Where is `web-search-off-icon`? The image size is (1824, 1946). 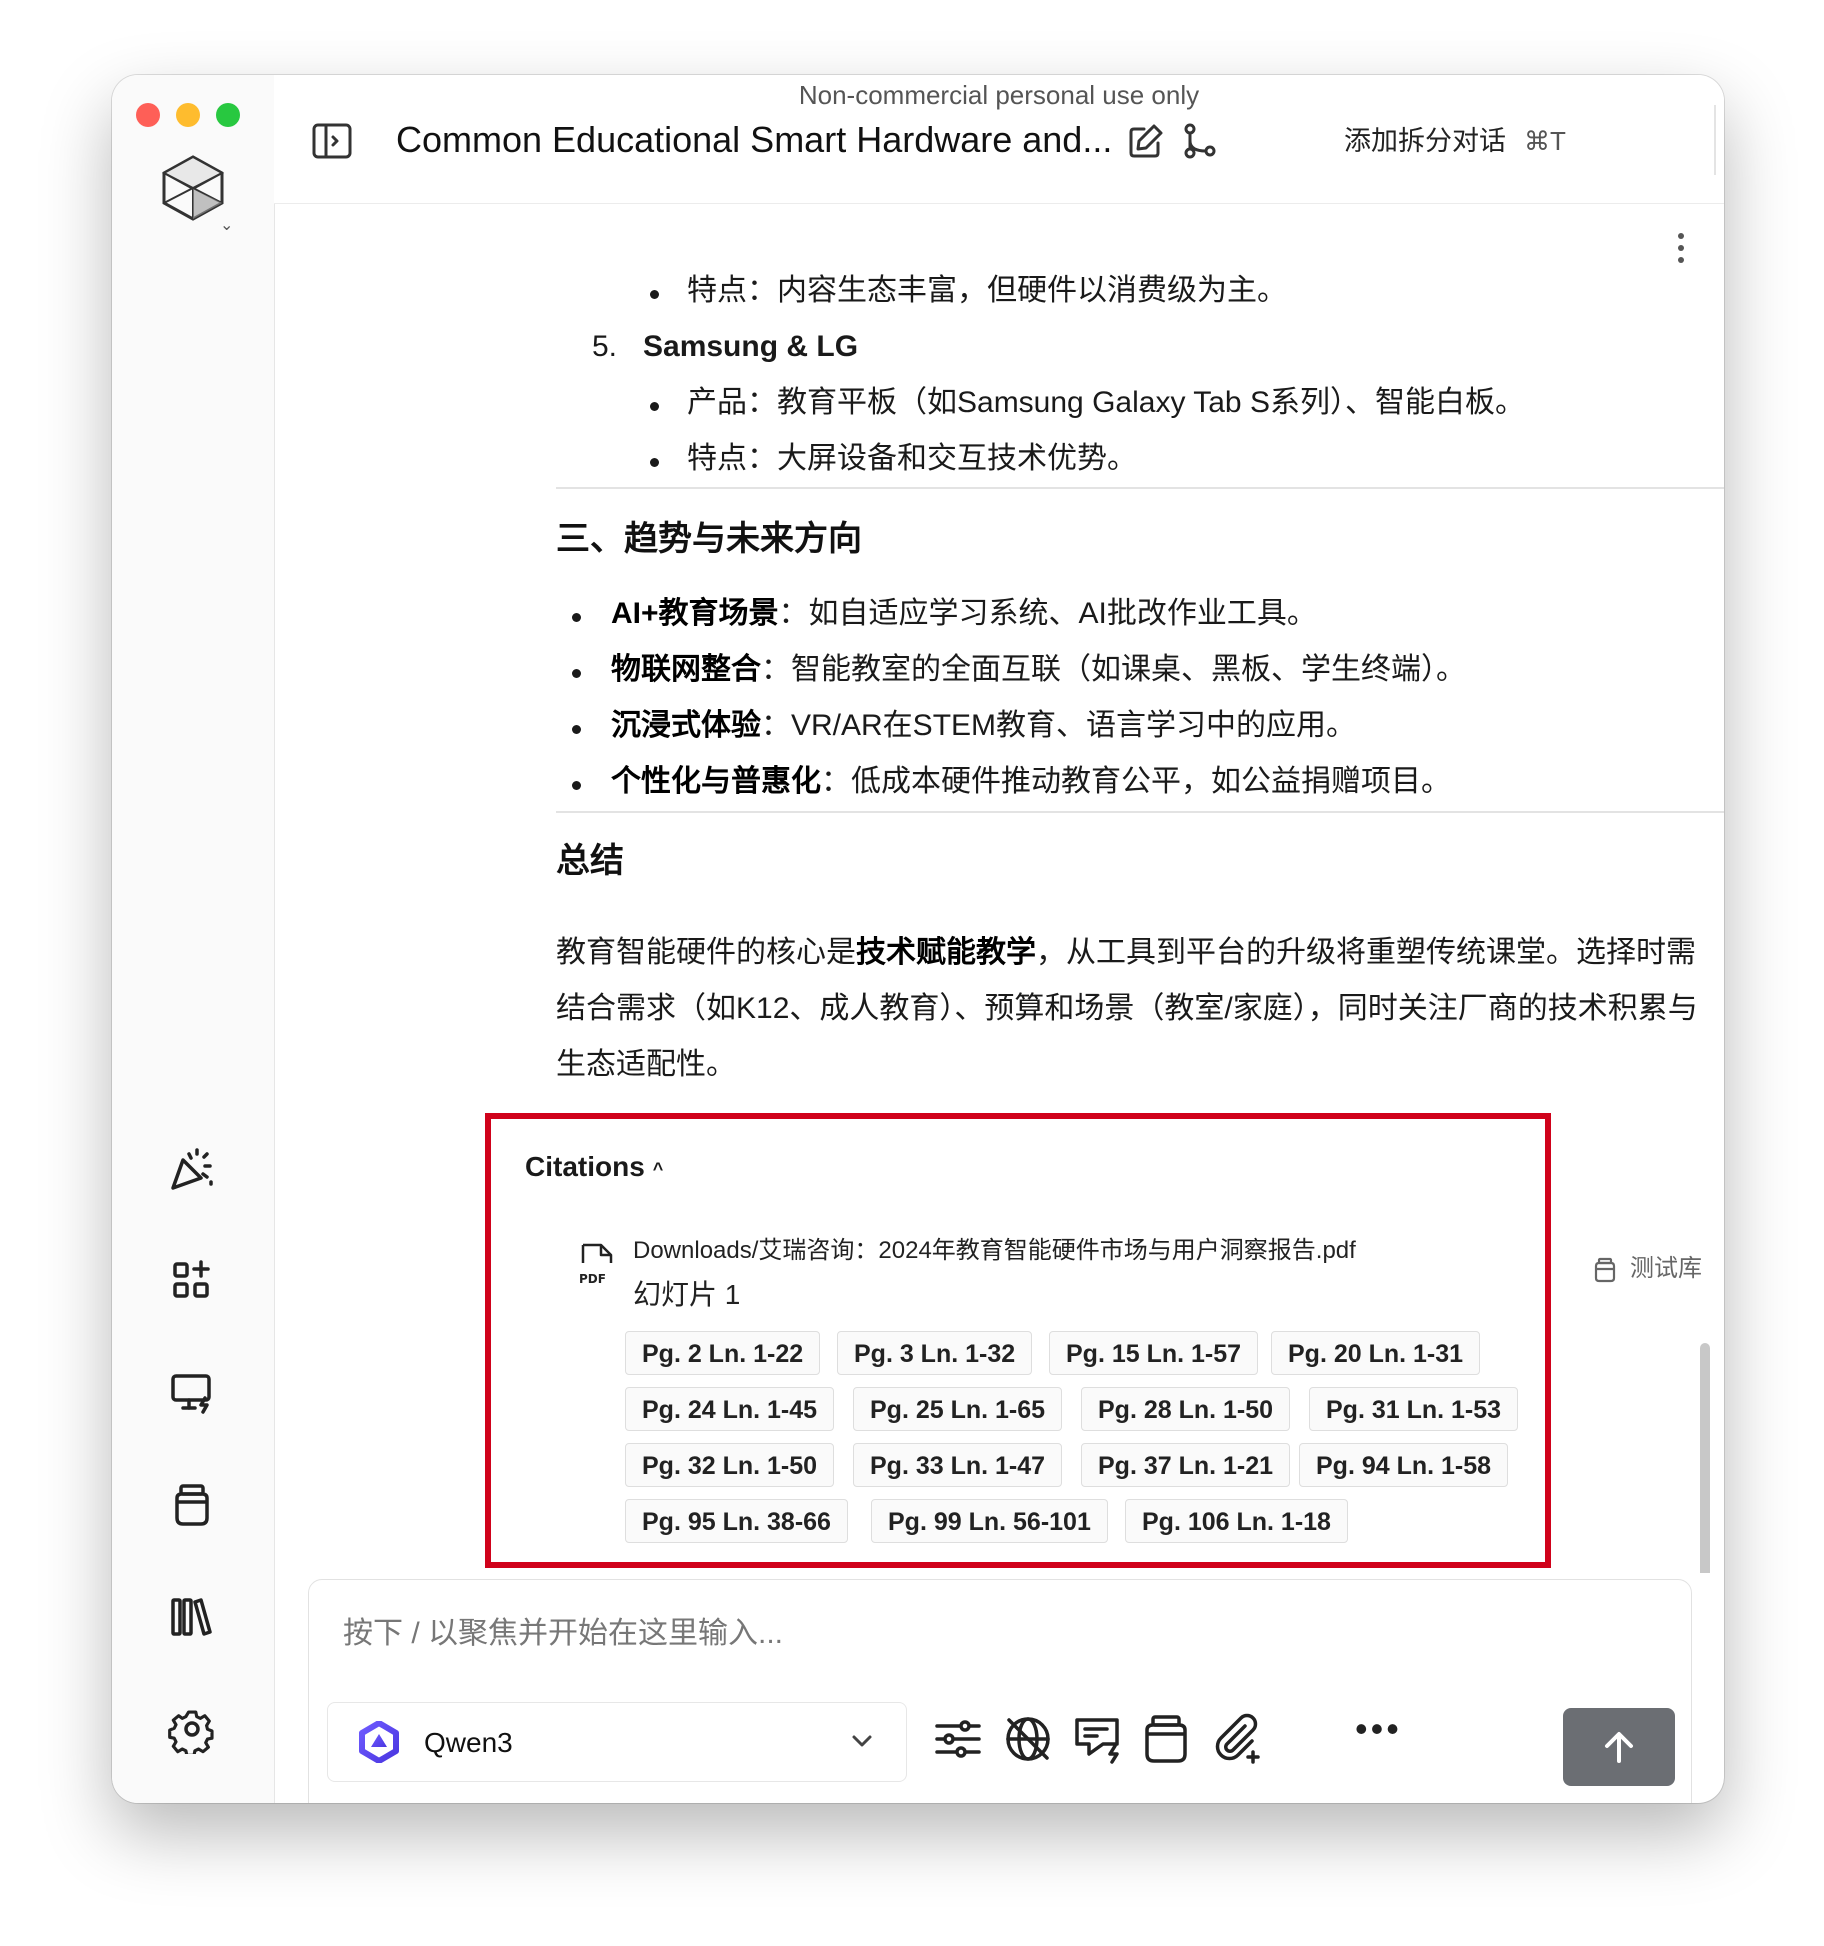
web-search-off-icon is located at coordinates (1028, 1739).